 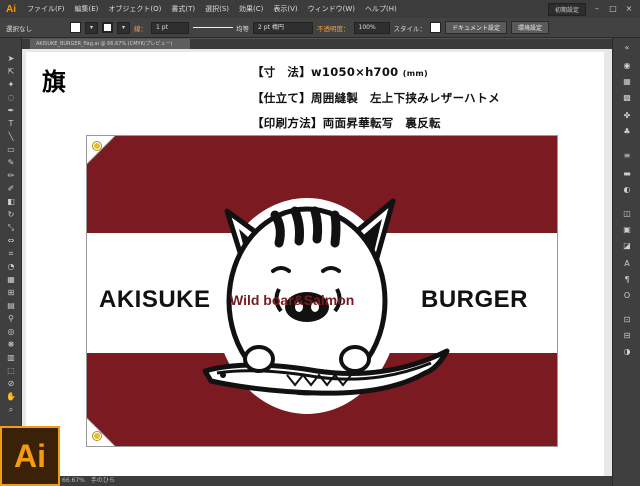 What do you see at coordinates (410, 28) in the screenshot?
I see `style-label: スタイル：` at bounding box center [410, 28].